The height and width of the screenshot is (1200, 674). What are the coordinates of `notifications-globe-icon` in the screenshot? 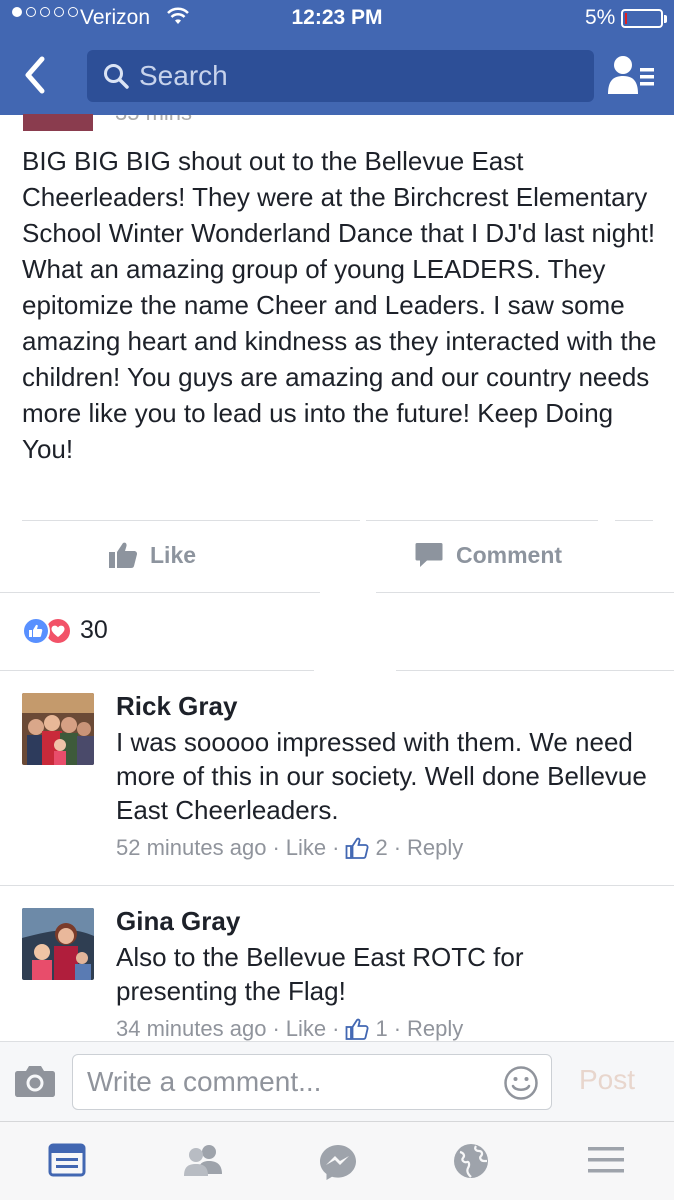 It's located at (471, 1161).